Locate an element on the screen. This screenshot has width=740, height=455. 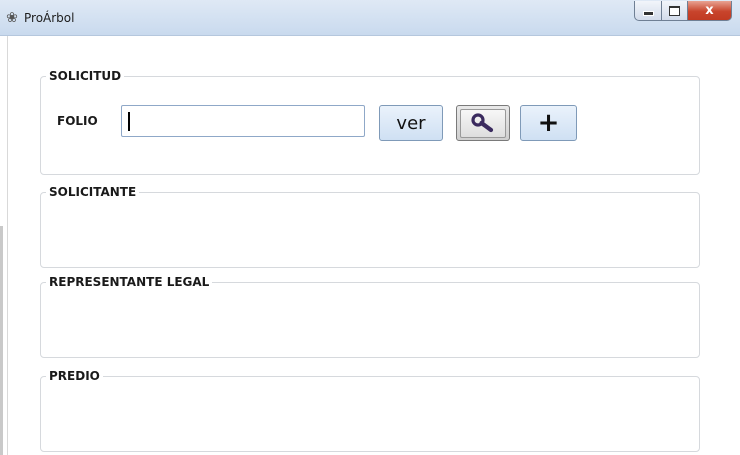
window-controls: x is located at coordinates (683, 11).